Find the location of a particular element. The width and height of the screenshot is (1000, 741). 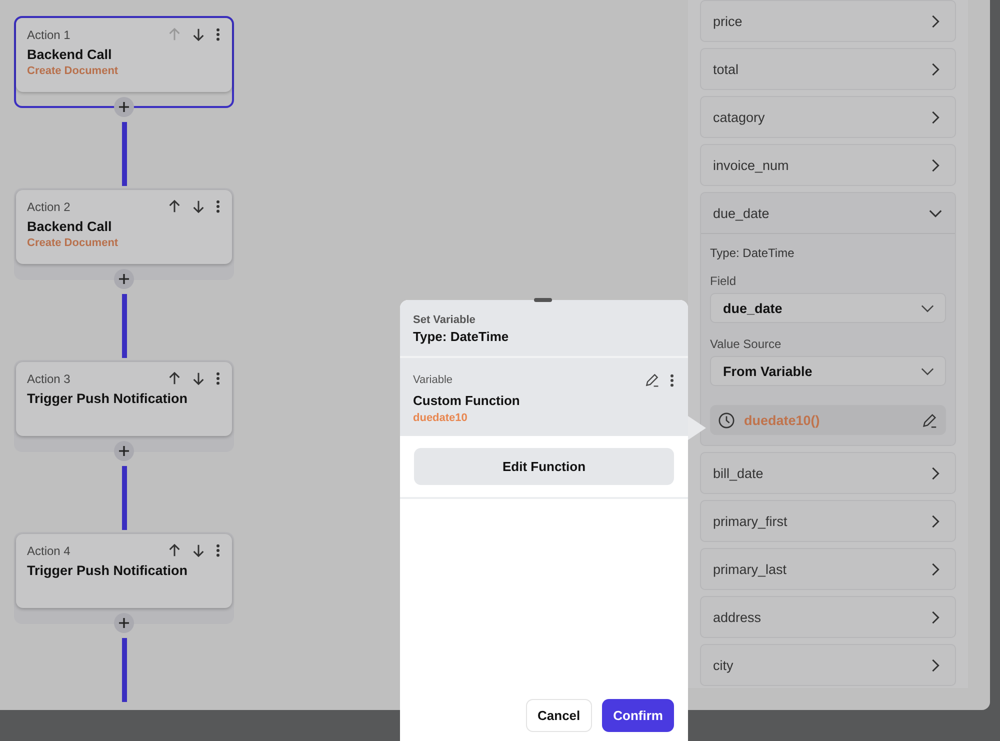

field-label: Field is located at coordinates (724, 281).